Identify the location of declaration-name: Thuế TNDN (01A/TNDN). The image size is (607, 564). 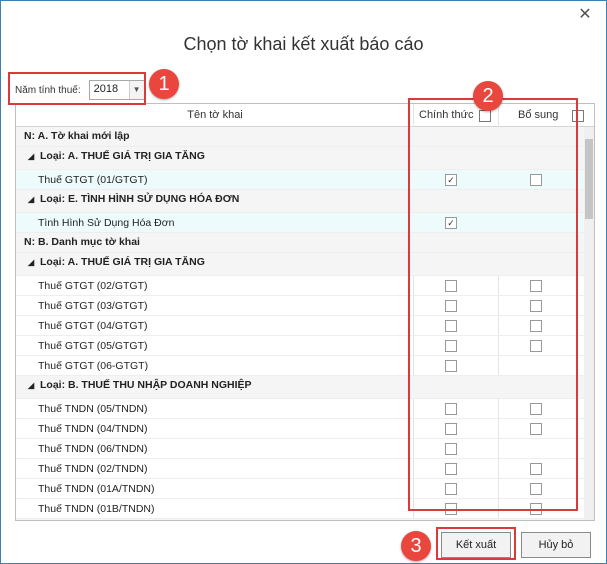
(96, 489).